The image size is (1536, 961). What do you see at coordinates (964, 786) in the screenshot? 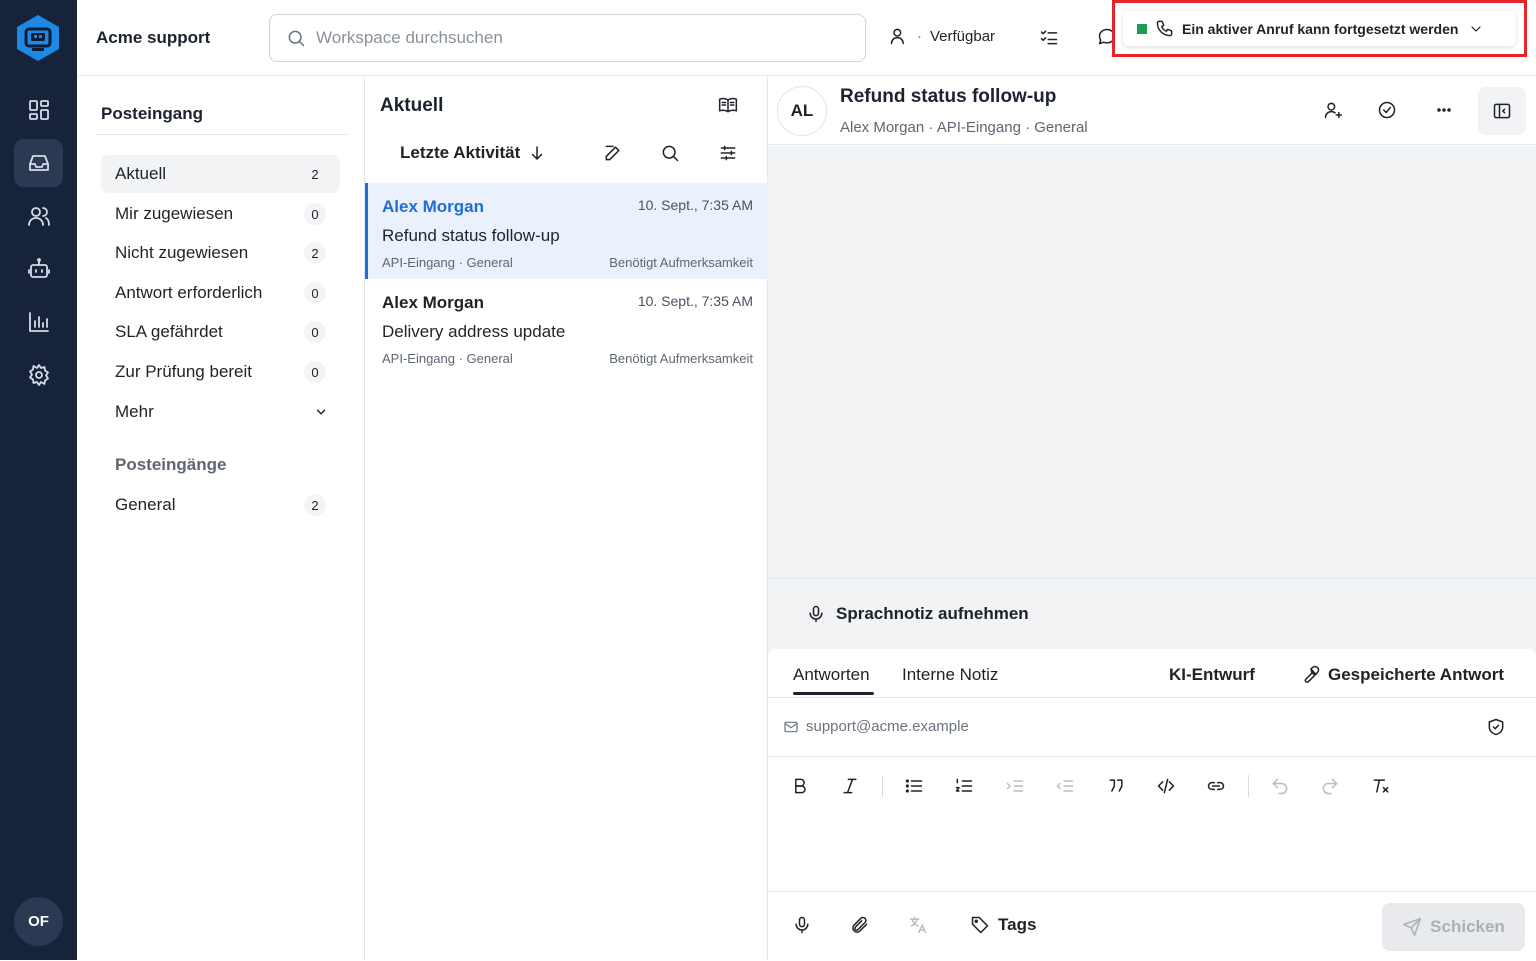
I see `numbered-list-button` at bounding box center [964, 786].